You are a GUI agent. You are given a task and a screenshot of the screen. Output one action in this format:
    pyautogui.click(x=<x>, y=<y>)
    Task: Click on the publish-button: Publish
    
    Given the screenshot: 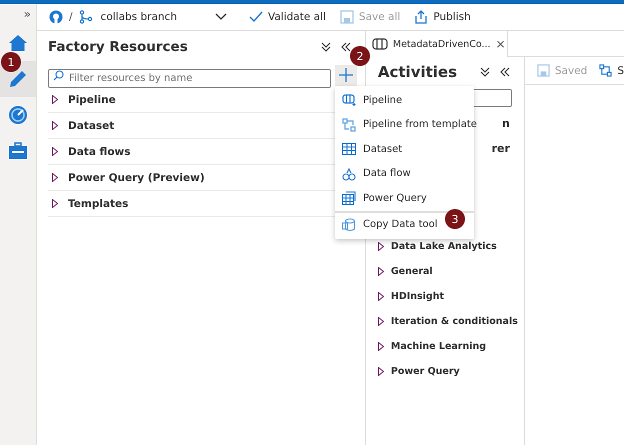 What is the action you would take?
    pyautogui.click(x=442, y=17)
    